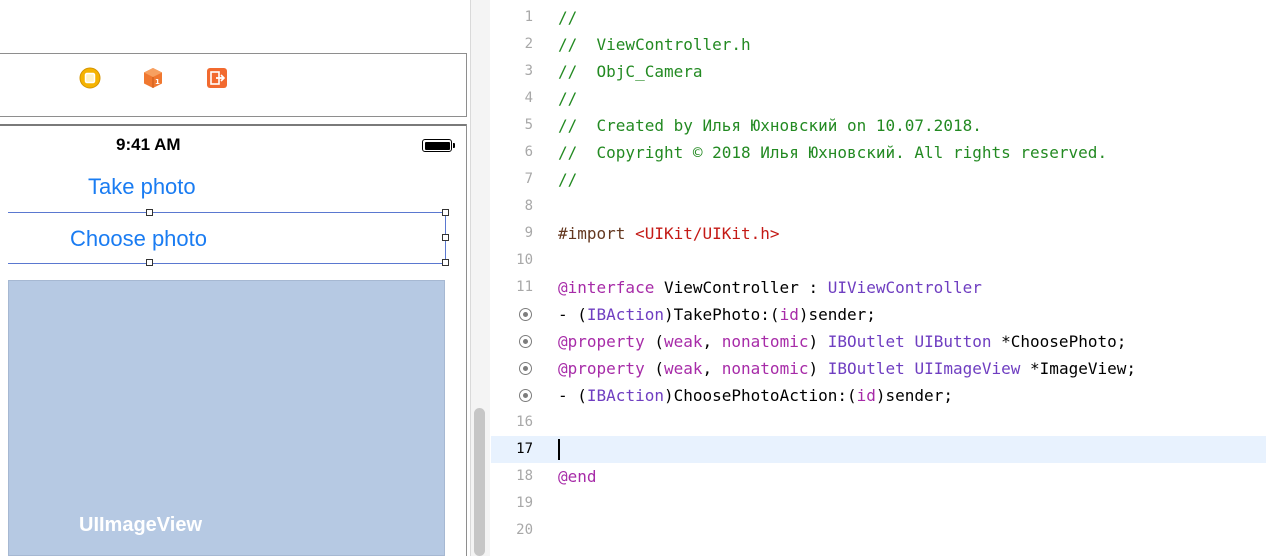 The image size is (1266, 556). Describe the element at coordinates (577, 476) in the screenshot. I see `code-token: @end` at that location.